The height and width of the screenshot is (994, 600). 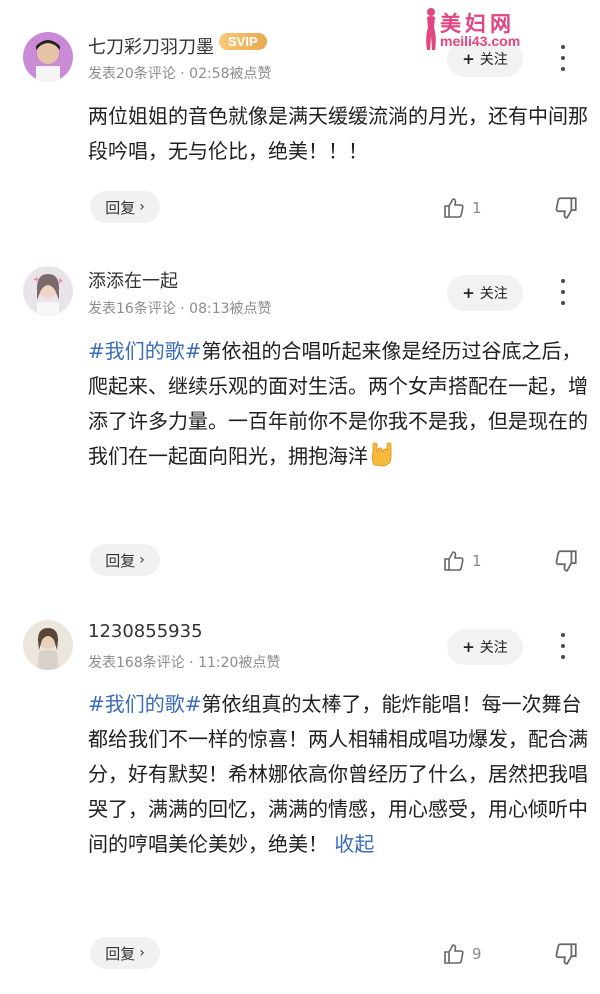 I want to click on comment-body: 两位姐姐的音色就像是满天缓缓流淌的月光，还有中间那段吟唱，无与伦比，绝美！！！, so click(x=338, y=133).